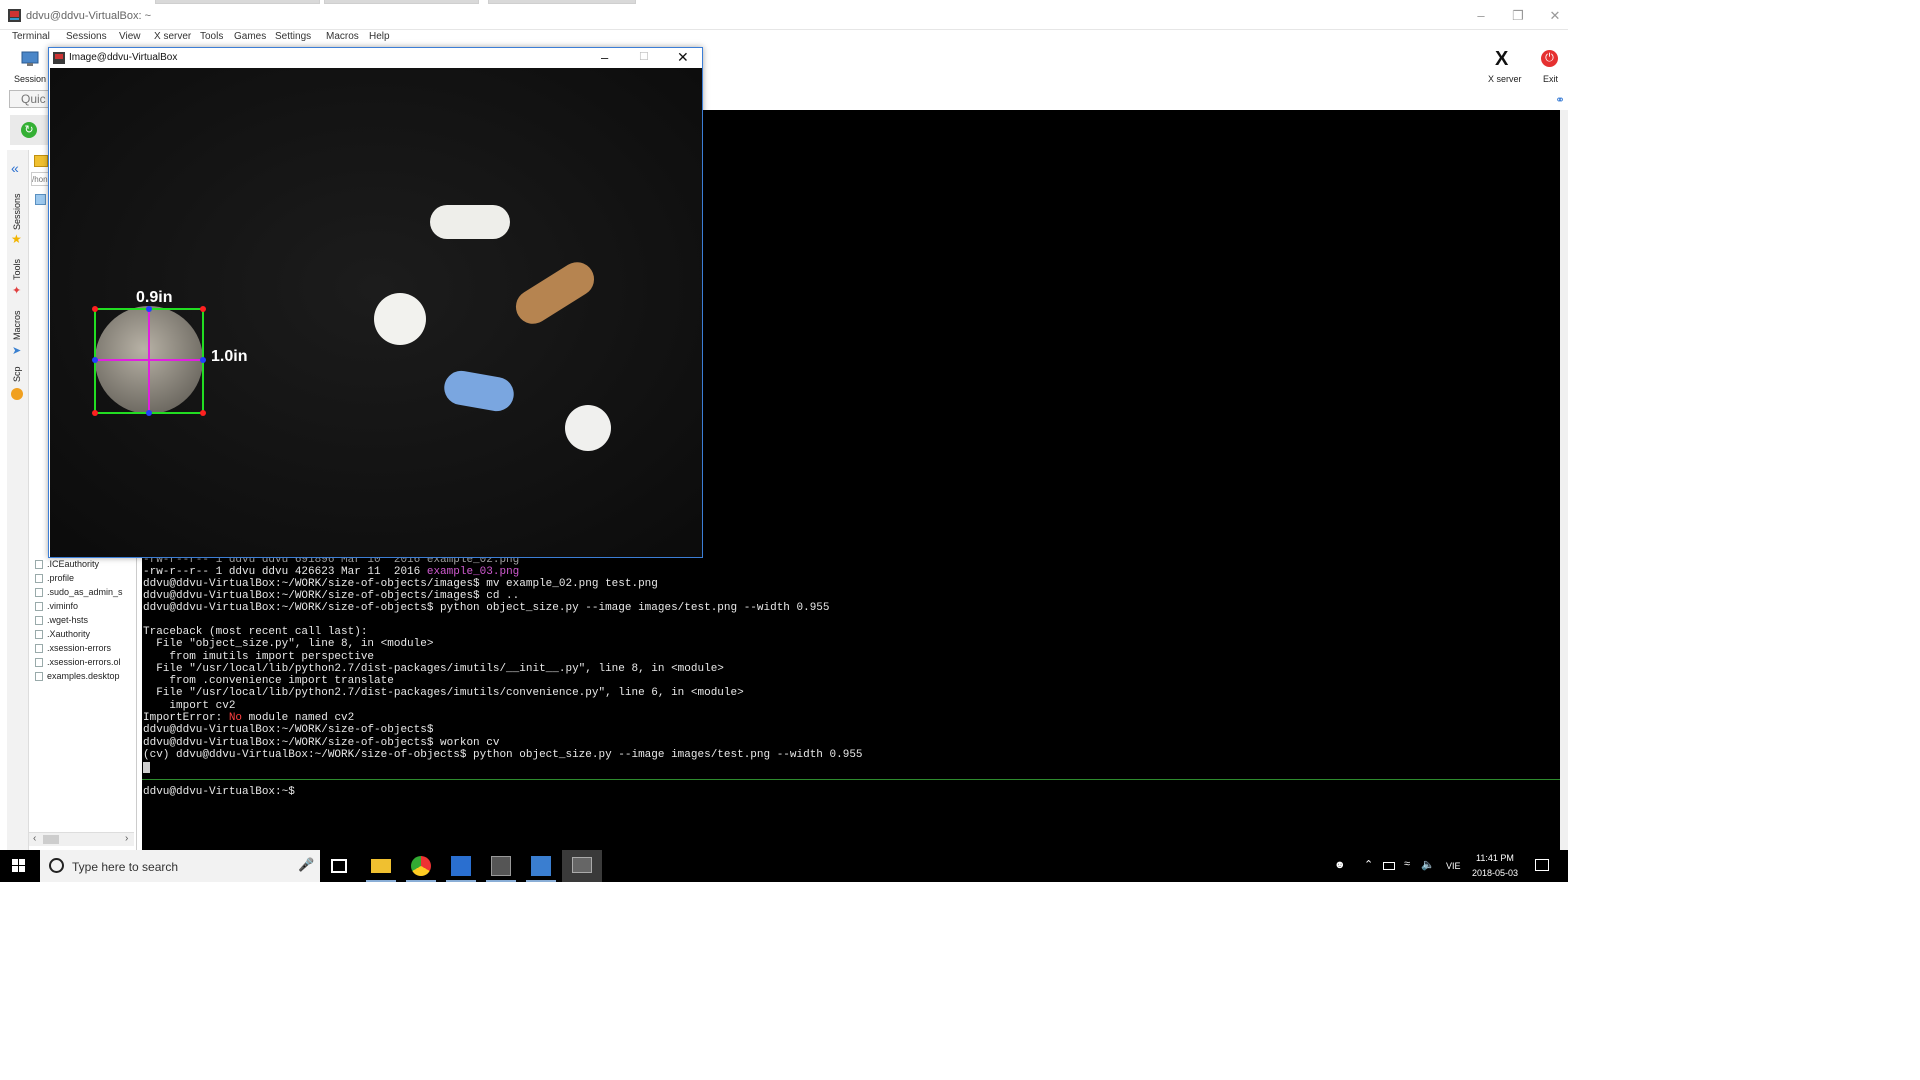 Image resolution: width=1920 pixels, height=1080 pixels. Describe the element at coordinates (1407, 864) in the screenshot. I see `wifi-icon: ≈` at that location.